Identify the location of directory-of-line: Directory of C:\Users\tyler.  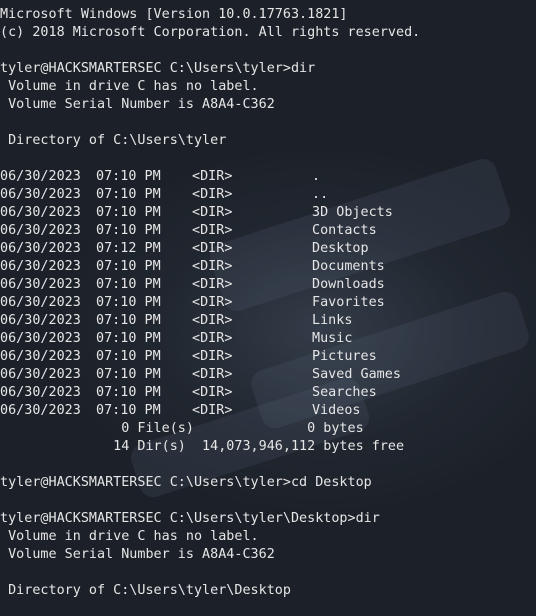
(113, 140).